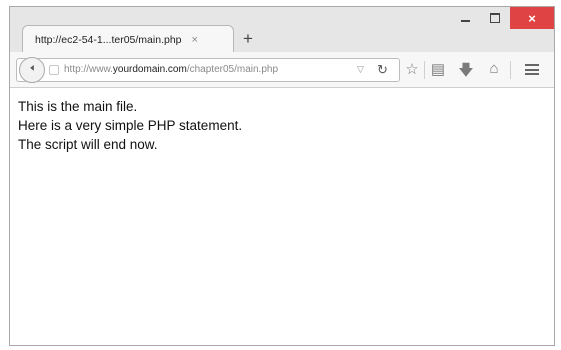  What do you see at coordinates (494, 68) in the screenshot?
I see `home-icon: ⌂` at bounding box center [494, 68].